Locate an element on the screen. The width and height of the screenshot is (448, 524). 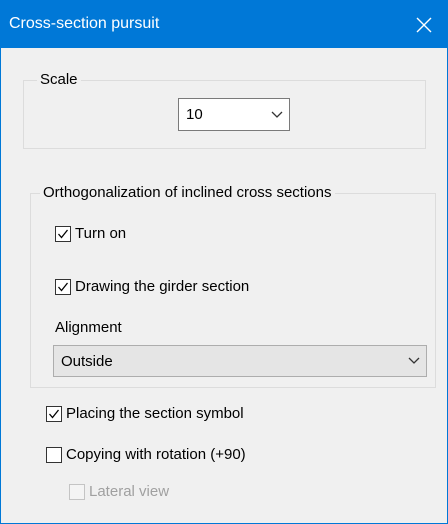
close-icon is located at coordinates (424, 25).